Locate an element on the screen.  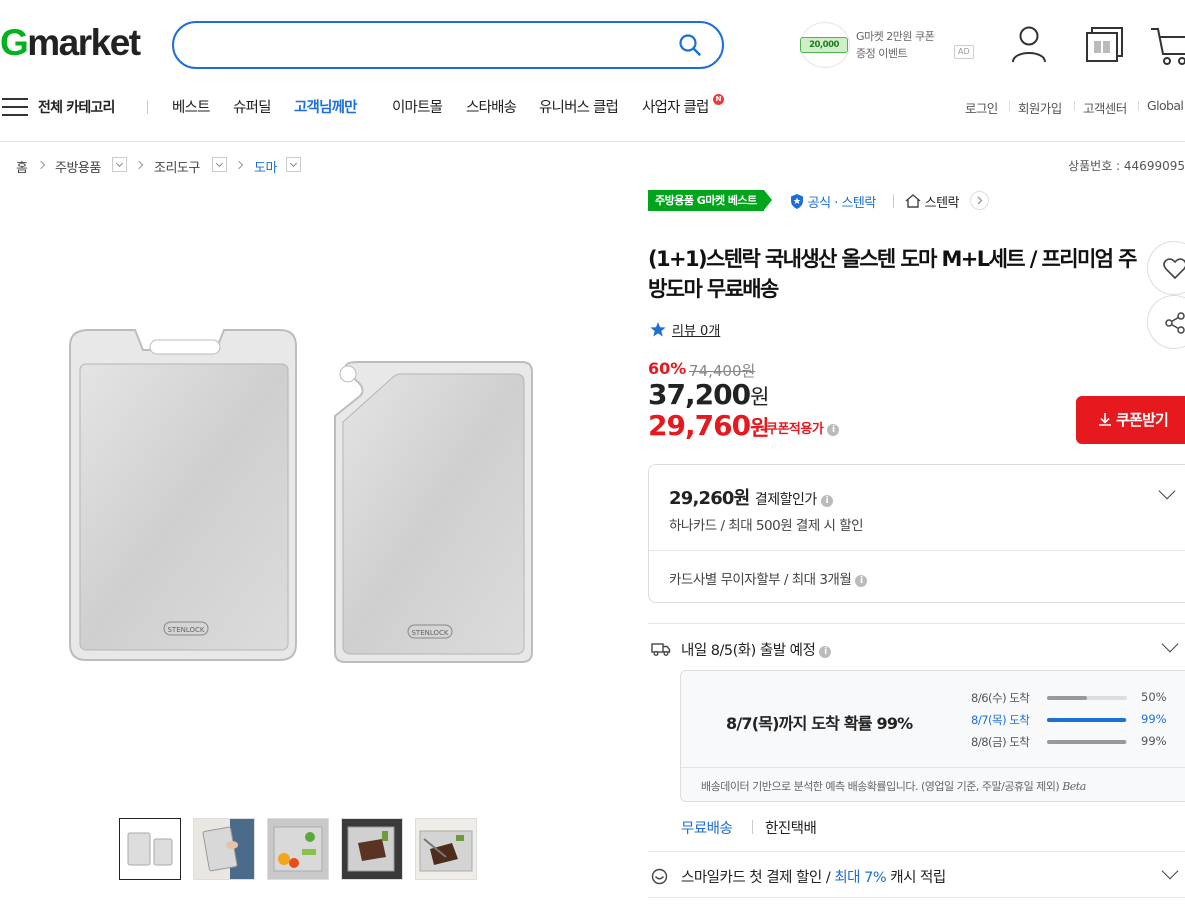
nav-universe-club: 유니버스 클럽 is located at coordinates (579, 106).